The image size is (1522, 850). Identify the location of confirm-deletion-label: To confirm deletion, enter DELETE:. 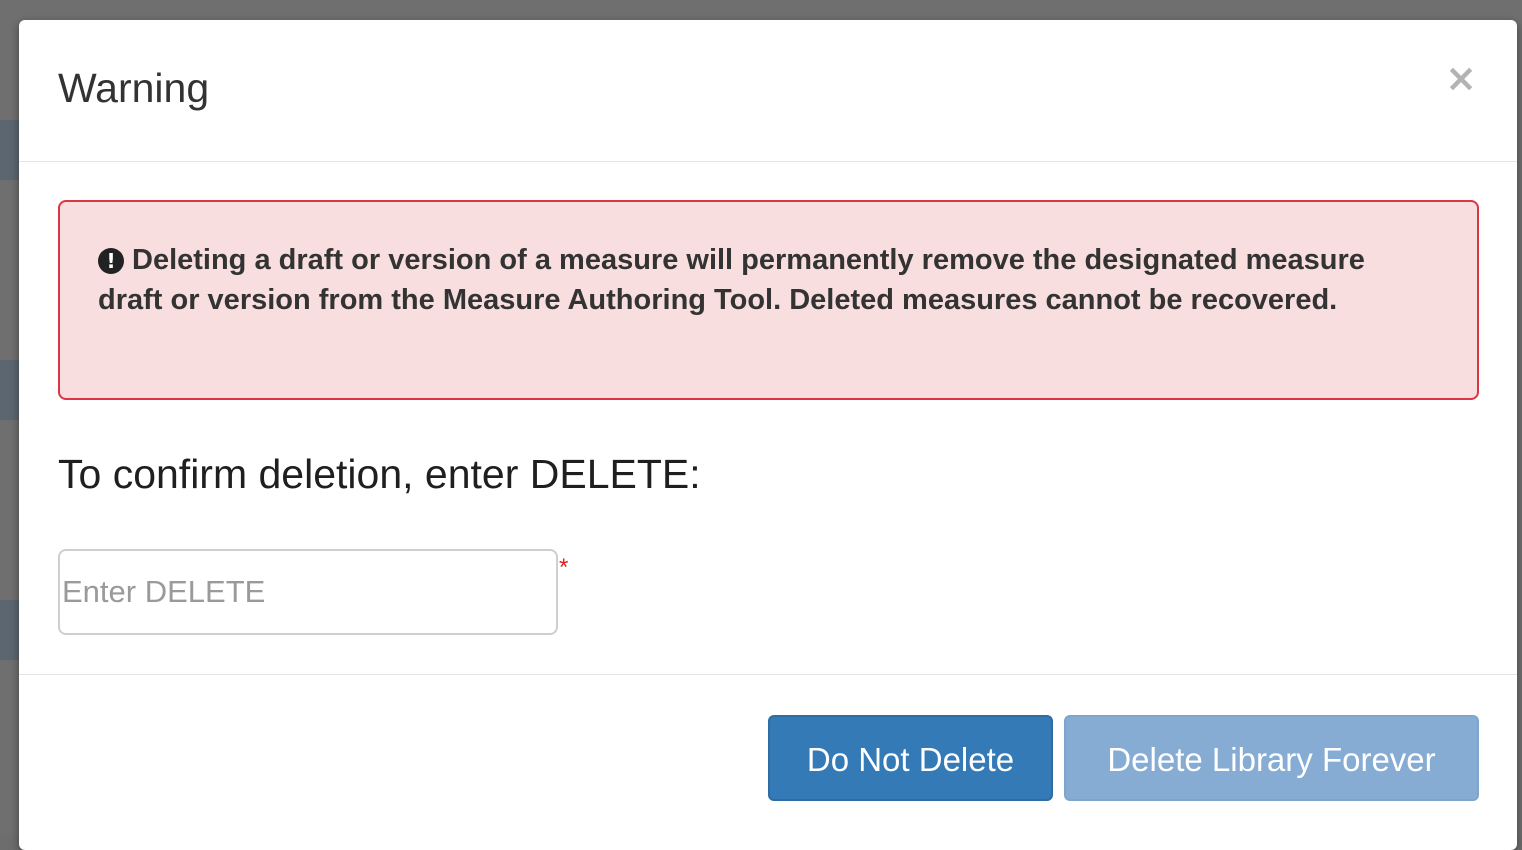
(379, 474).